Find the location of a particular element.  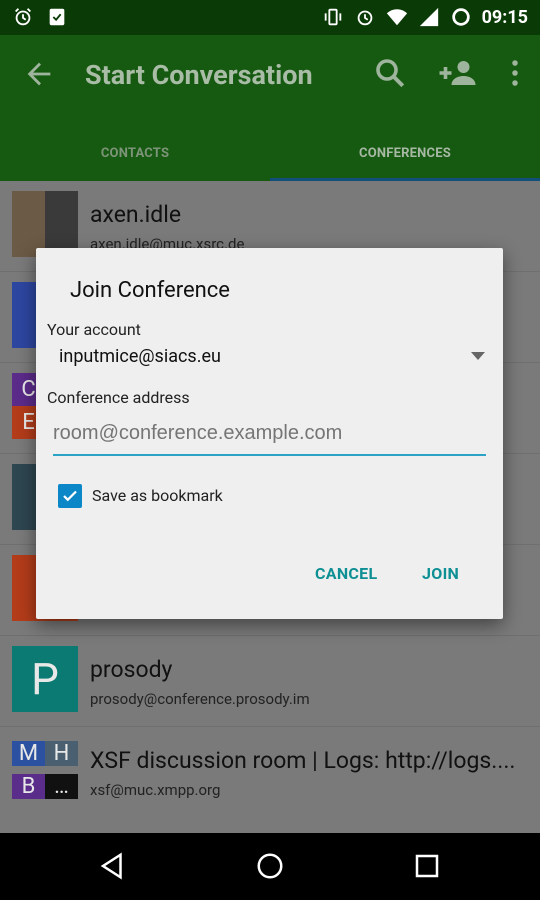

conference-jid: prosody@conference.prosody.im is located at coordinates (200, 699).